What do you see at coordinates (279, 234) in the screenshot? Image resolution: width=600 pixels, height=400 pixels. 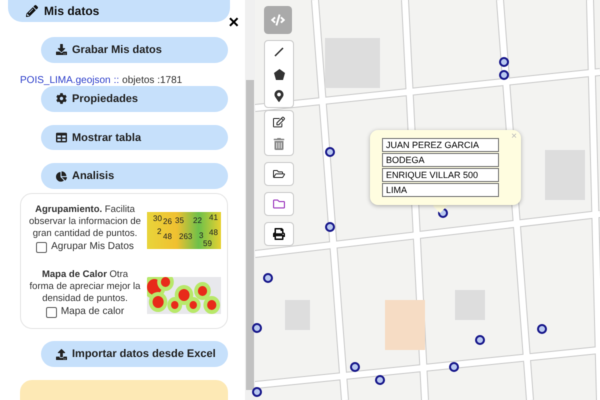 I see `printer-icon` at bounding box center [279, 234].